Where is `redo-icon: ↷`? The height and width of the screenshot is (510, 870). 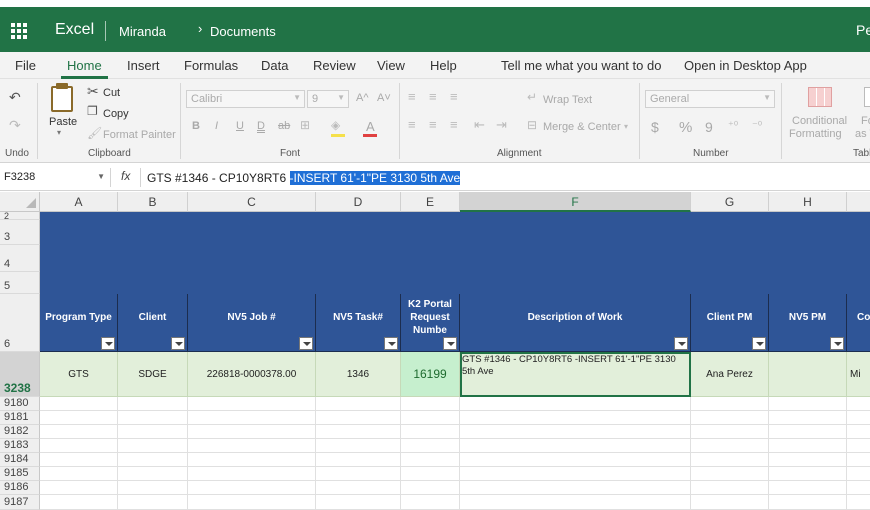 redo-icon: ↷ is located at coordinates (15, 125).